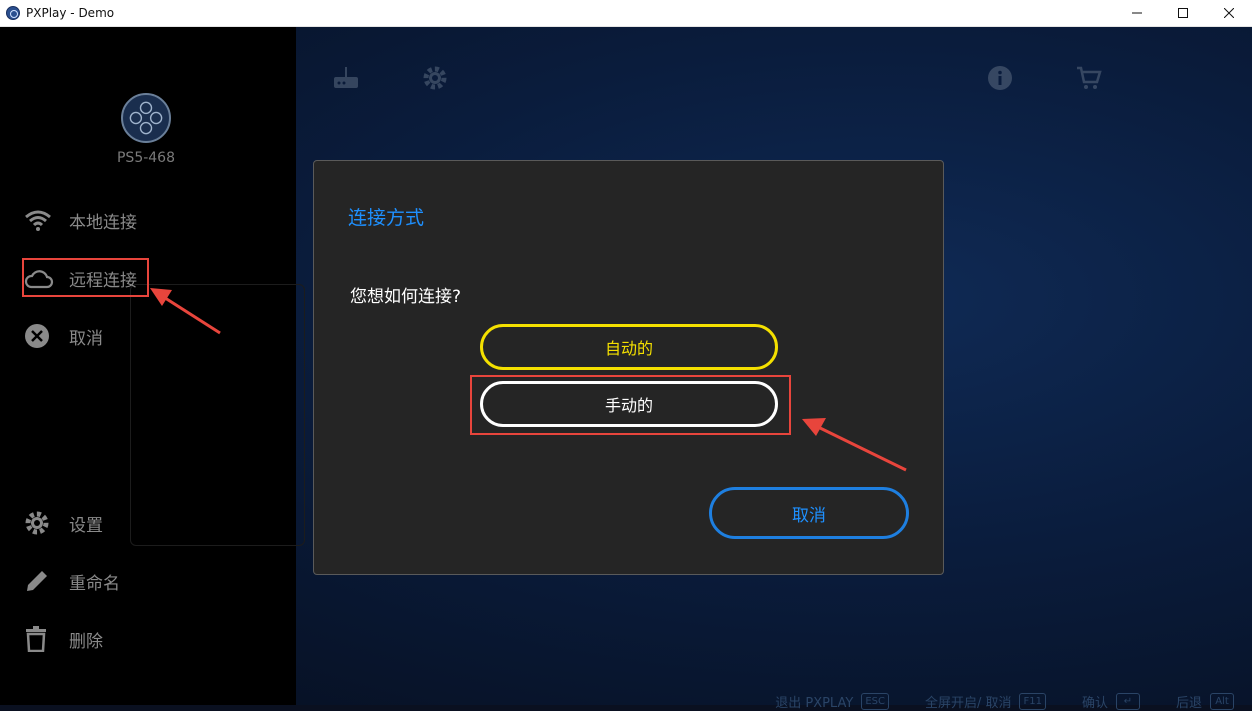 Image resolution: width=1252 pixels, height=711 pixels. I want to click on dialog-question: 您想如何连接?, so click(406, 297).